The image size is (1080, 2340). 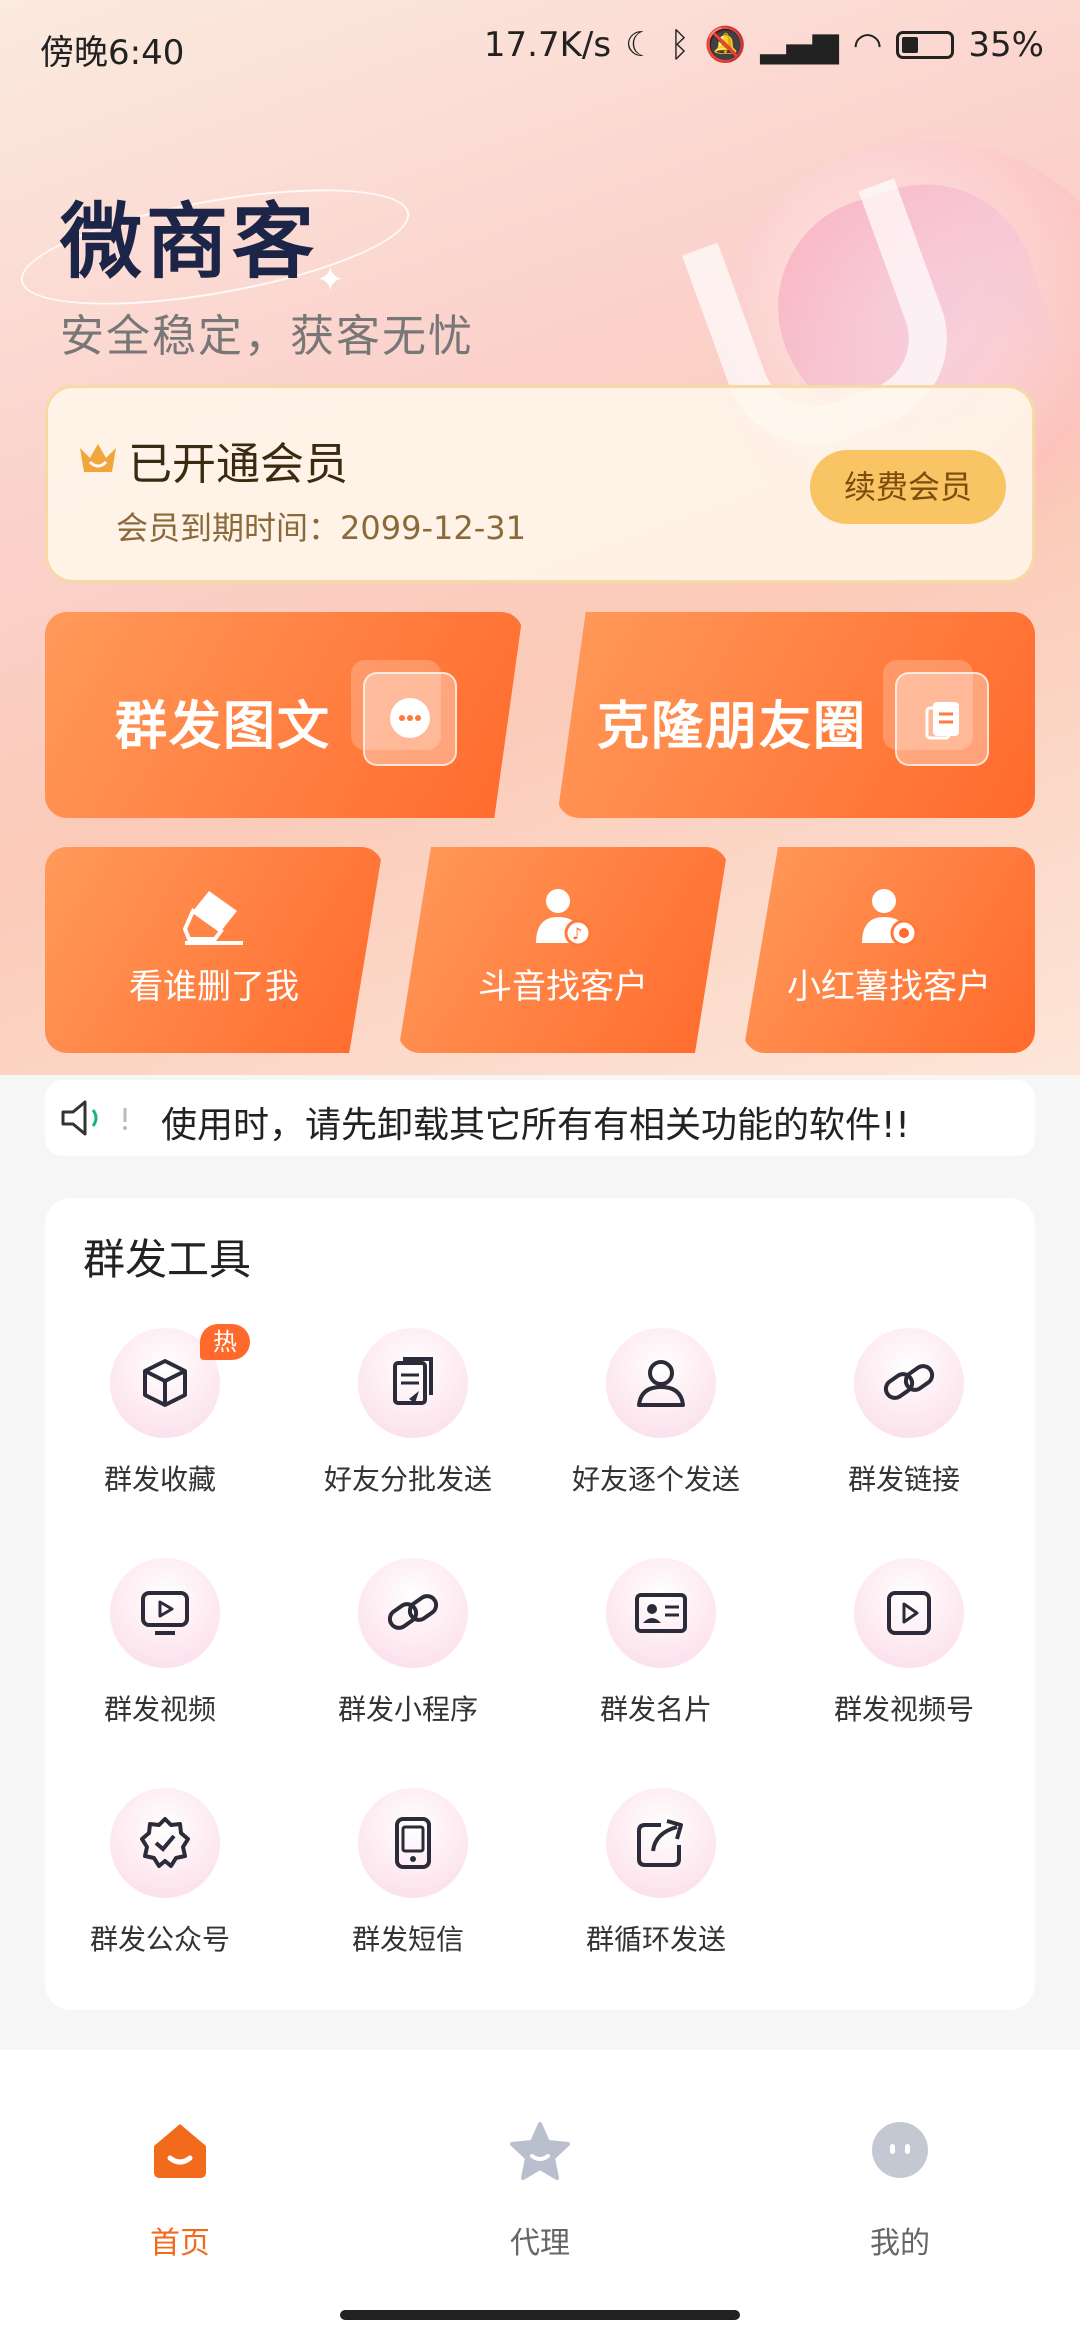 What do you see at coordinates (903, 1479) in the screenshot?
I see `tool-label: 群发链接` at bounding box center [903, 1479].